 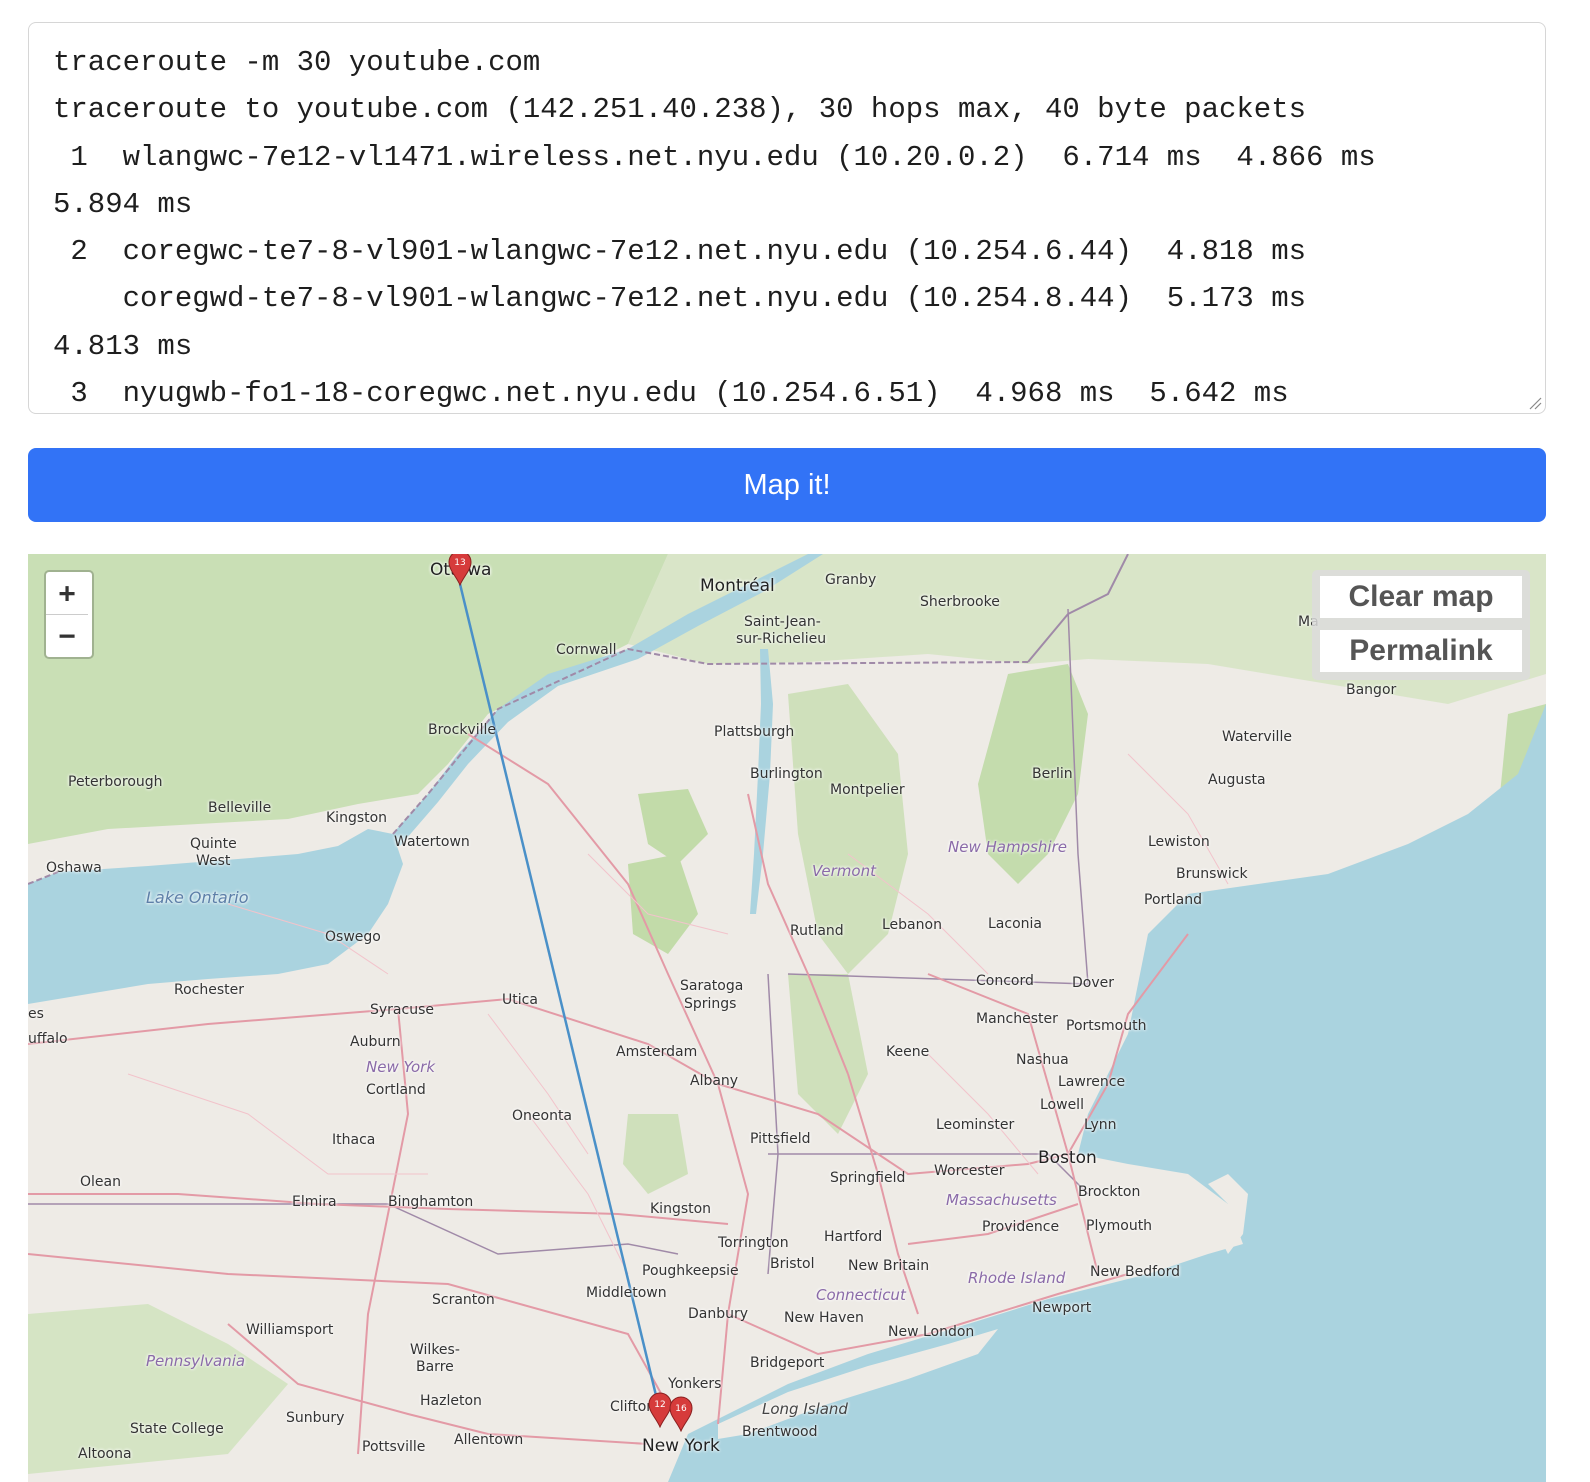 What do you see at coordinates (586, 650) in the screenshot?
I see `place-label: Cornwall` at bounding box center [586, 650].